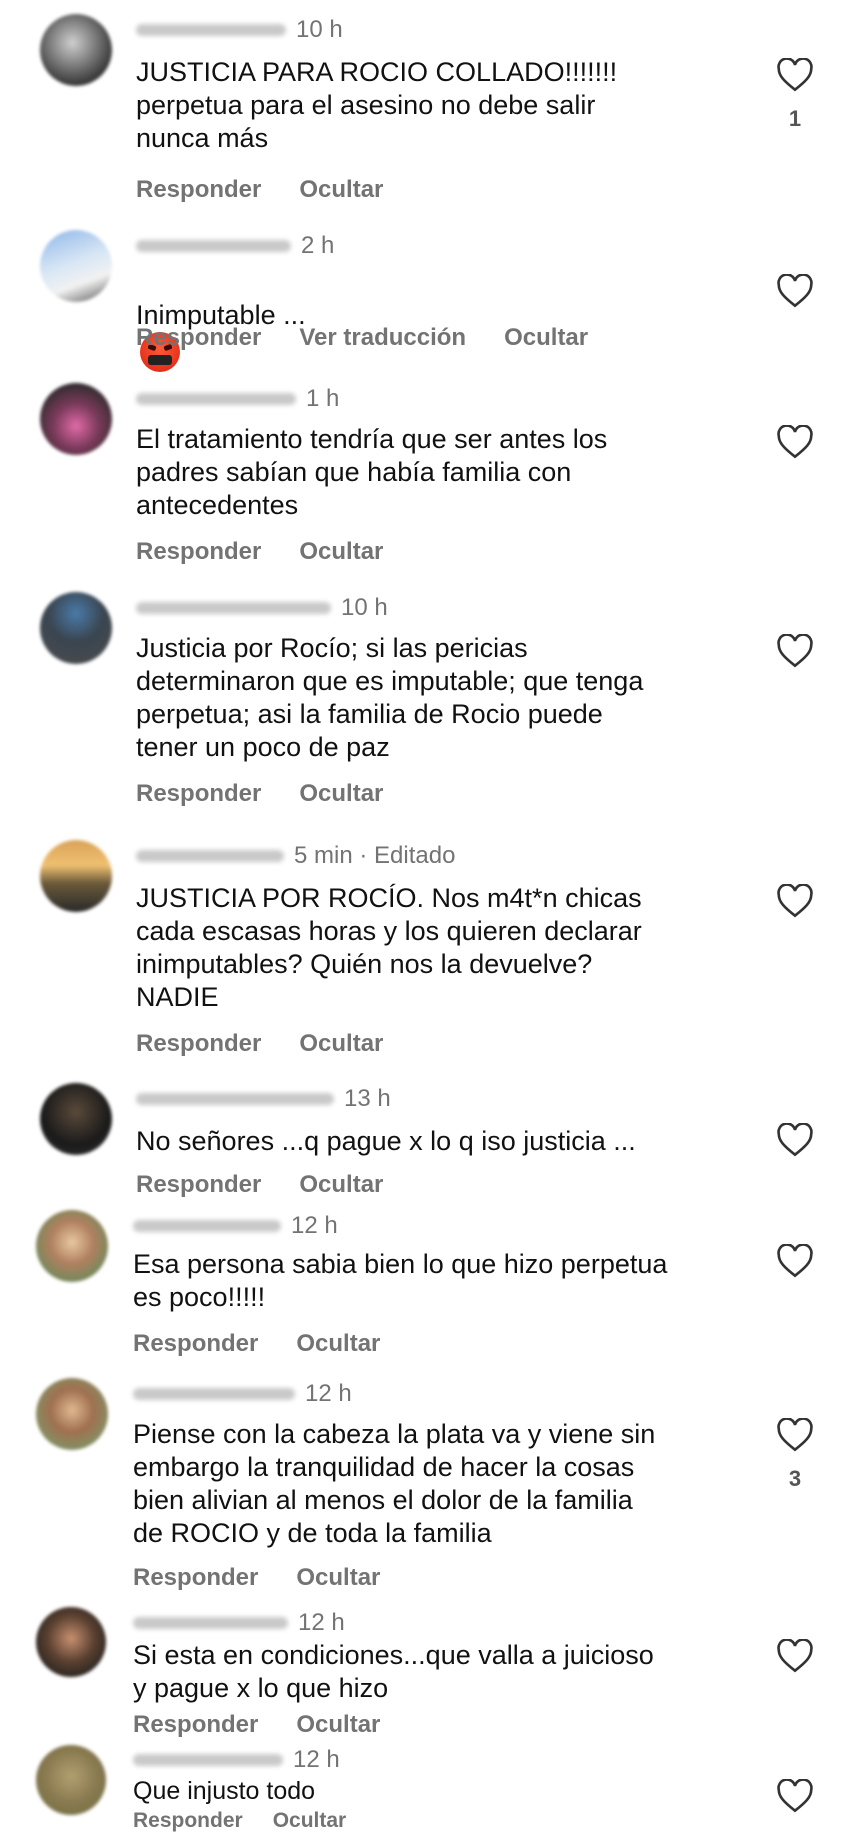 The height and width of the screenshot is (1833, 862). I want to click on comment-meta: 1 h, so click(237, 399).